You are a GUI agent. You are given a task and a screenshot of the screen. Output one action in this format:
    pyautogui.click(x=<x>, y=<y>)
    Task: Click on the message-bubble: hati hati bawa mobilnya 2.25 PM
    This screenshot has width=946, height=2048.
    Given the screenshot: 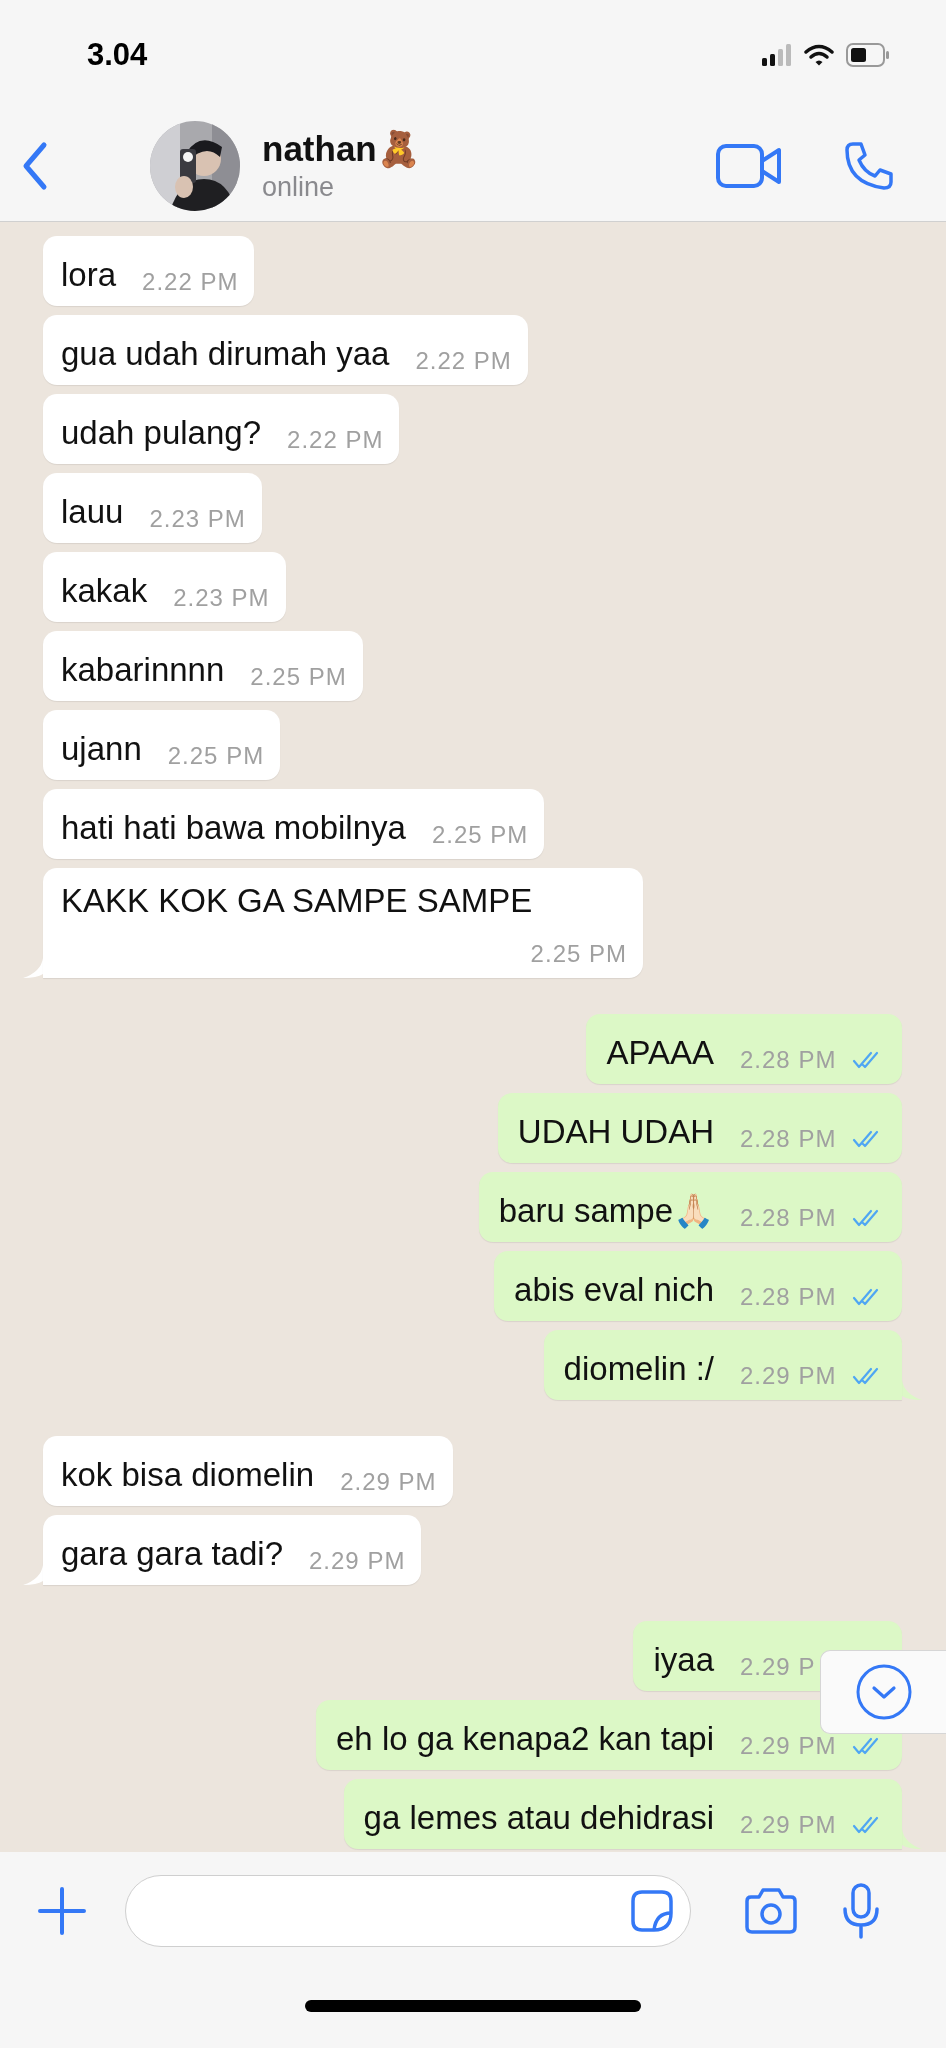 What is the action you would take?
    pyautogui.click(x=294, y=824)
    